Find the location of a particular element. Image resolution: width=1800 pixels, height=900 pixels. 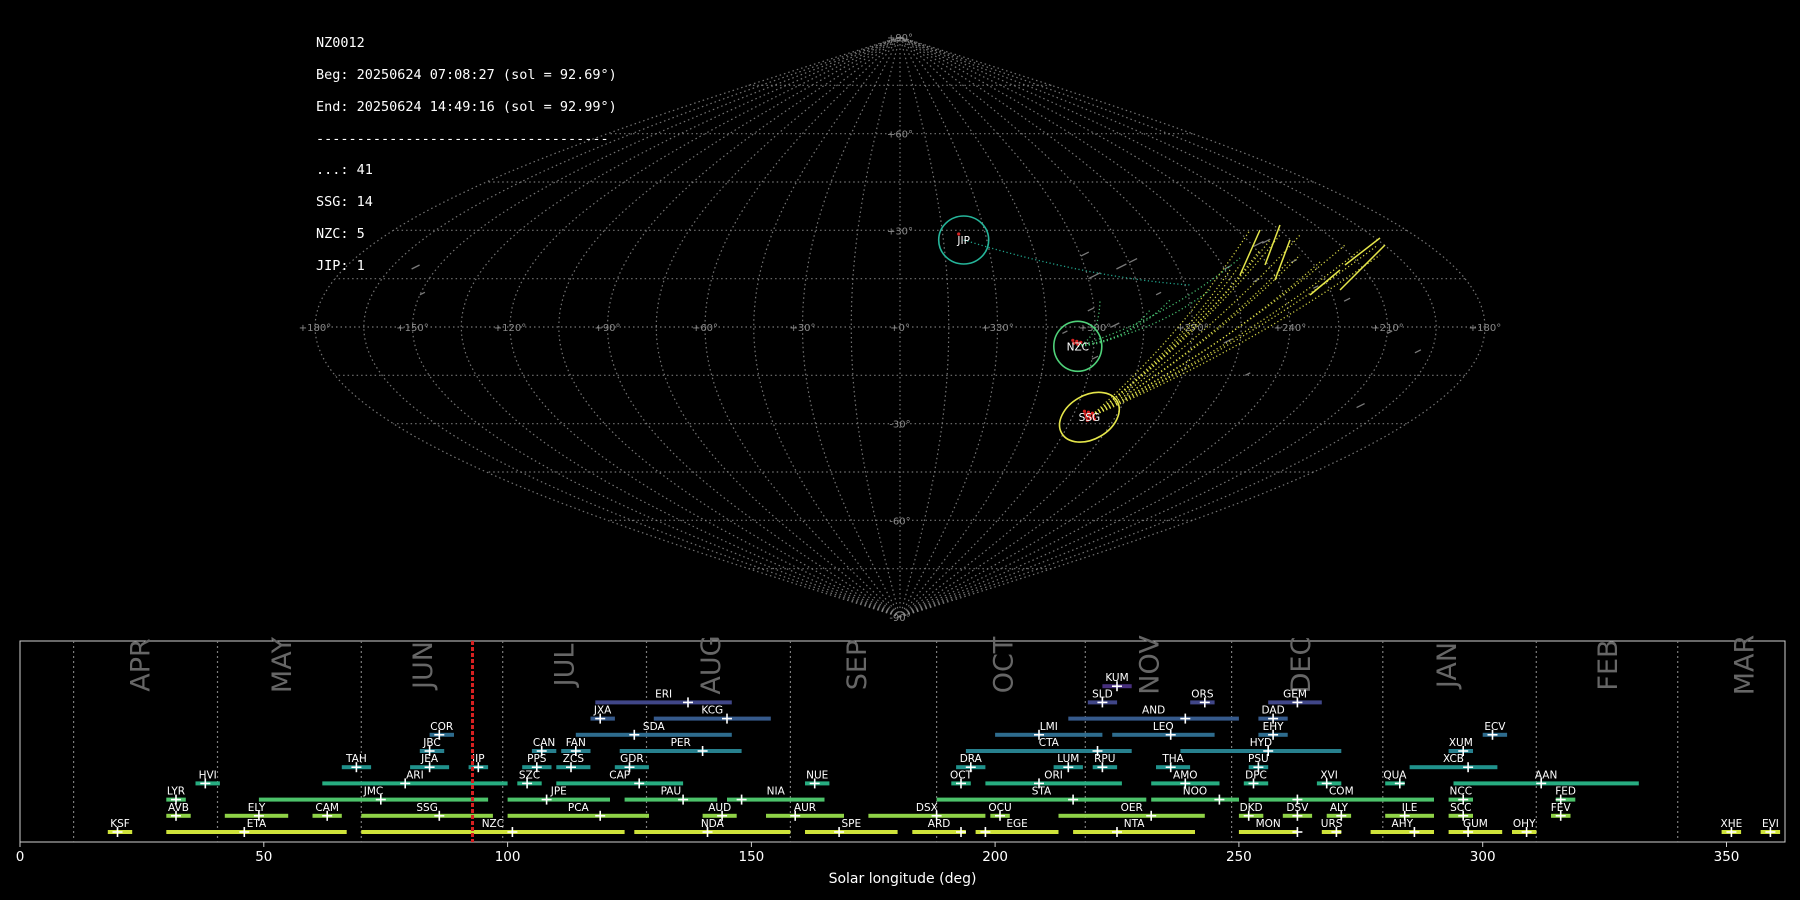

shower-code-label: GEM is located at coordinates (1295, 694).